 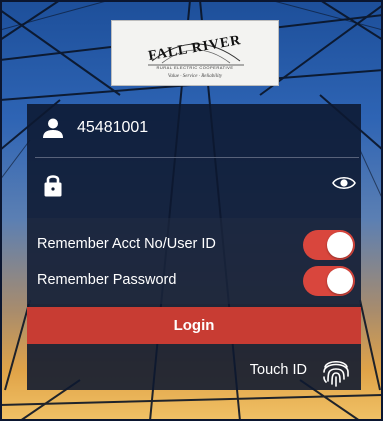 I want to click on password-field, so click(x=194, y=184).